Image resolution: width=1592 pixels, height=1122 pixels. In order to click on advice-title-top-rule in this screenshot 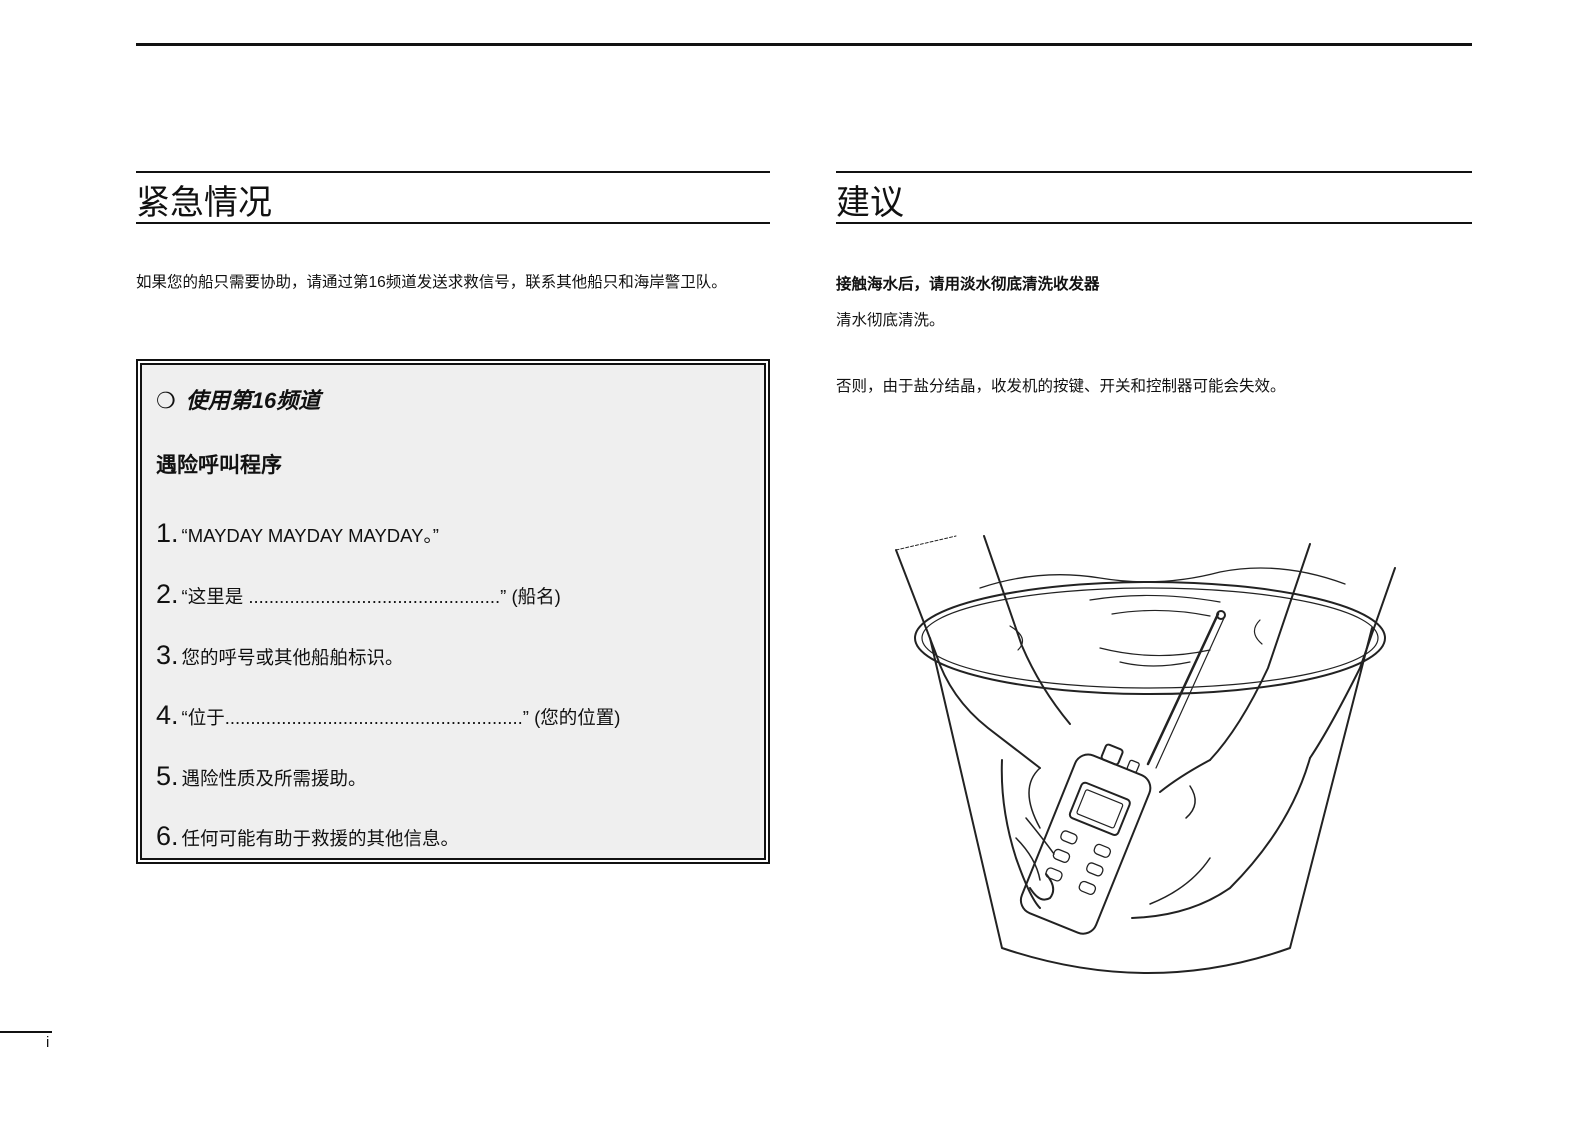, I will do `click(1154, 172)`.